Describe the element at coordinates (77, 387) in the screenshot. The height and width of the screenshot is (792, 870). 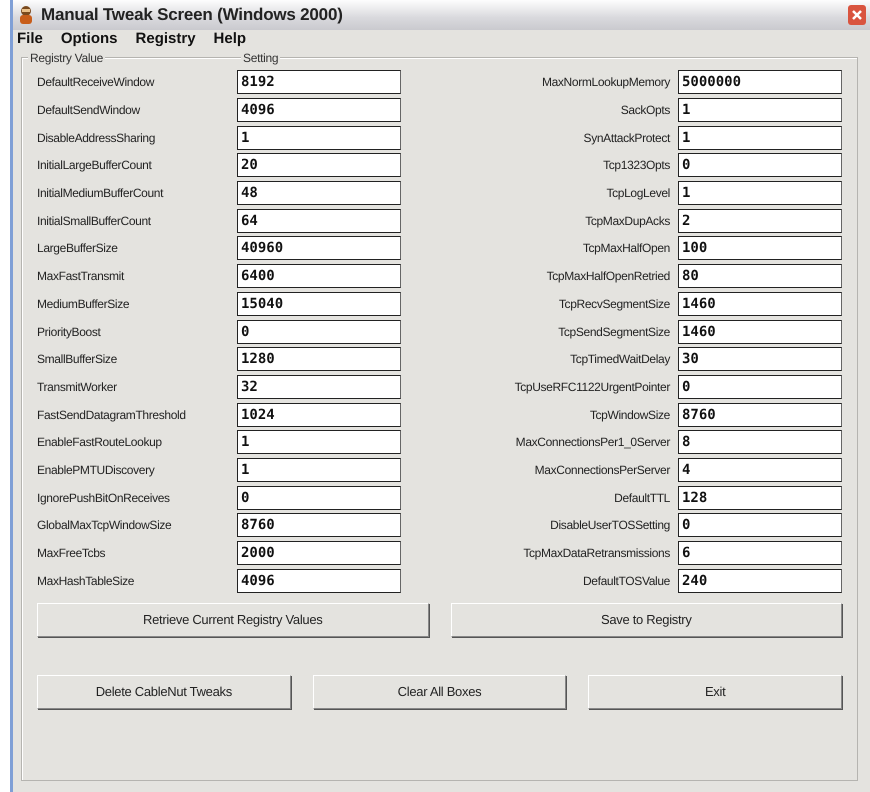
I see `setting-label: TransmitWorker` at that location.